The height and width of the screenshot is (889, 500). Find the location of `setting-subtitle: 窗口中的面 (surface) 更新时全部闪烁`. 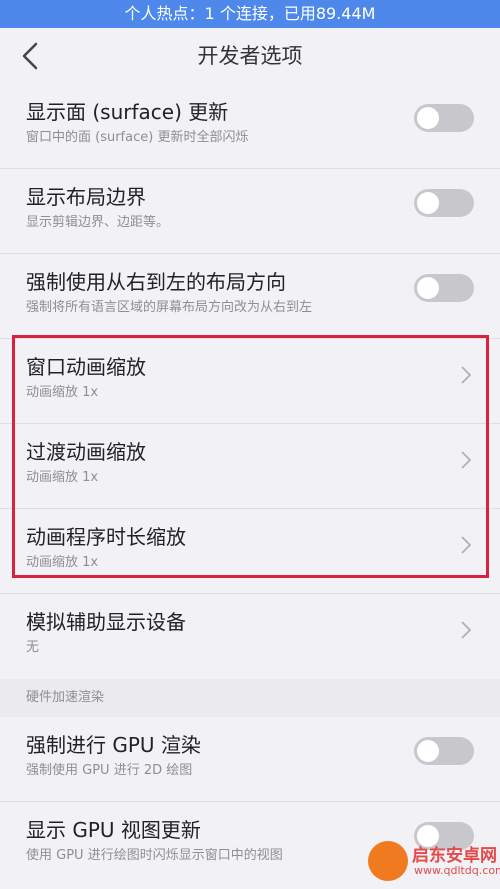

setting-subtitle: 窗口中的面 (surface) 更新时全部闪烁 is located at coordinates (137, 137).